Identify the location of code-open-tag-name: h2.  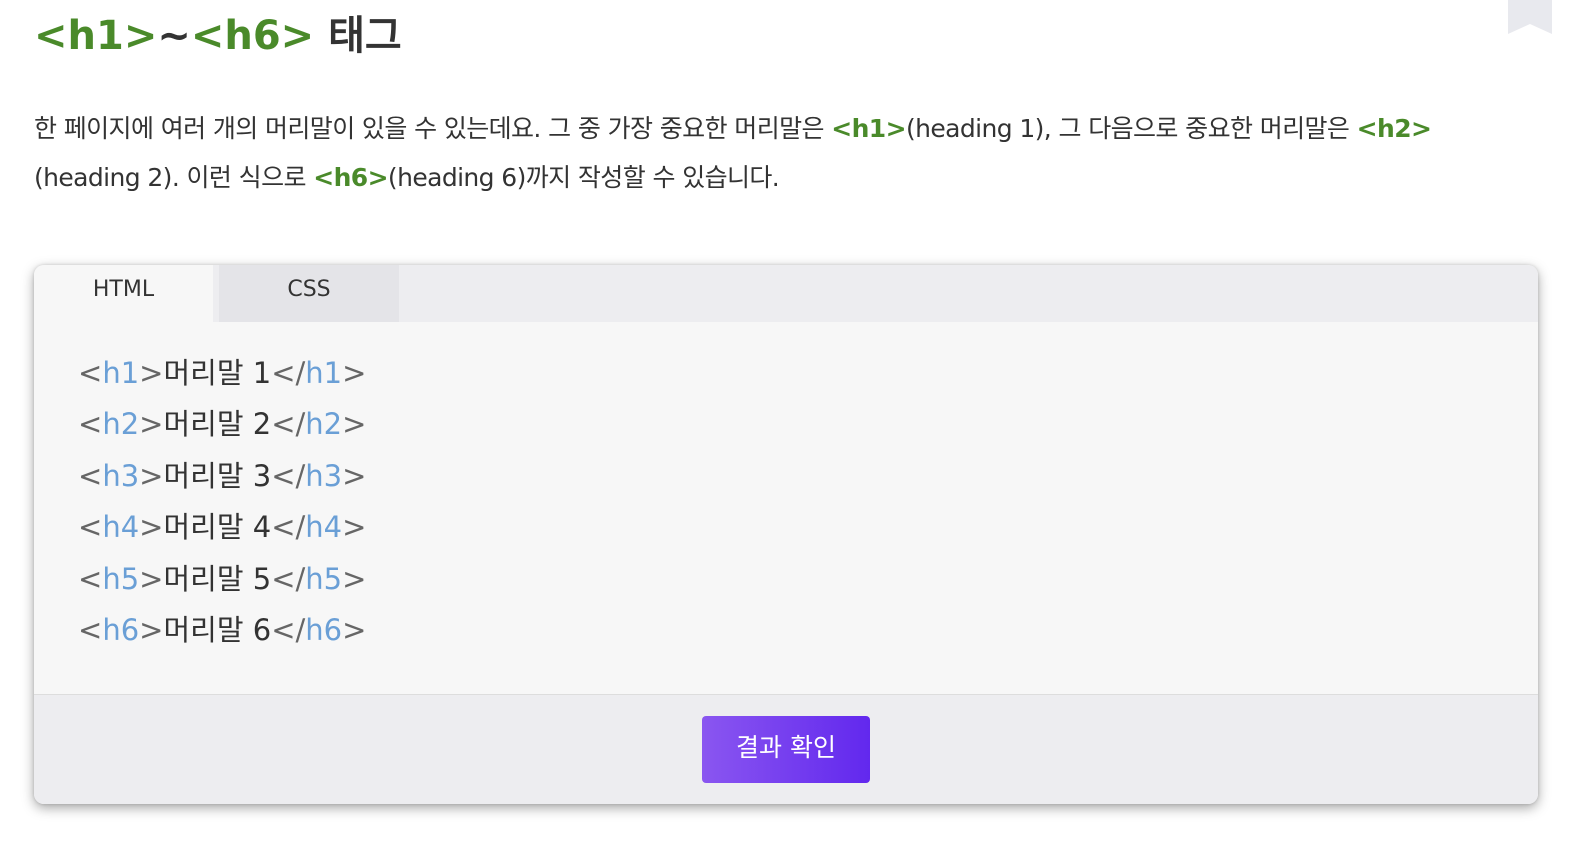
(121, 424).